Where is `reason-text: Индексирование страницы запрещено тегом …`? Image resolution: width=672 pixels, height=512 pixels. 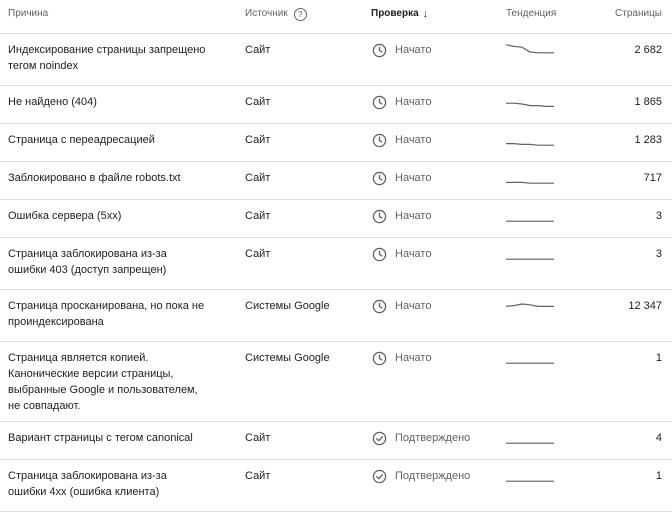 reason-text: Индексирование страницы запрещено тегом … is located at coordinates (107, 58).